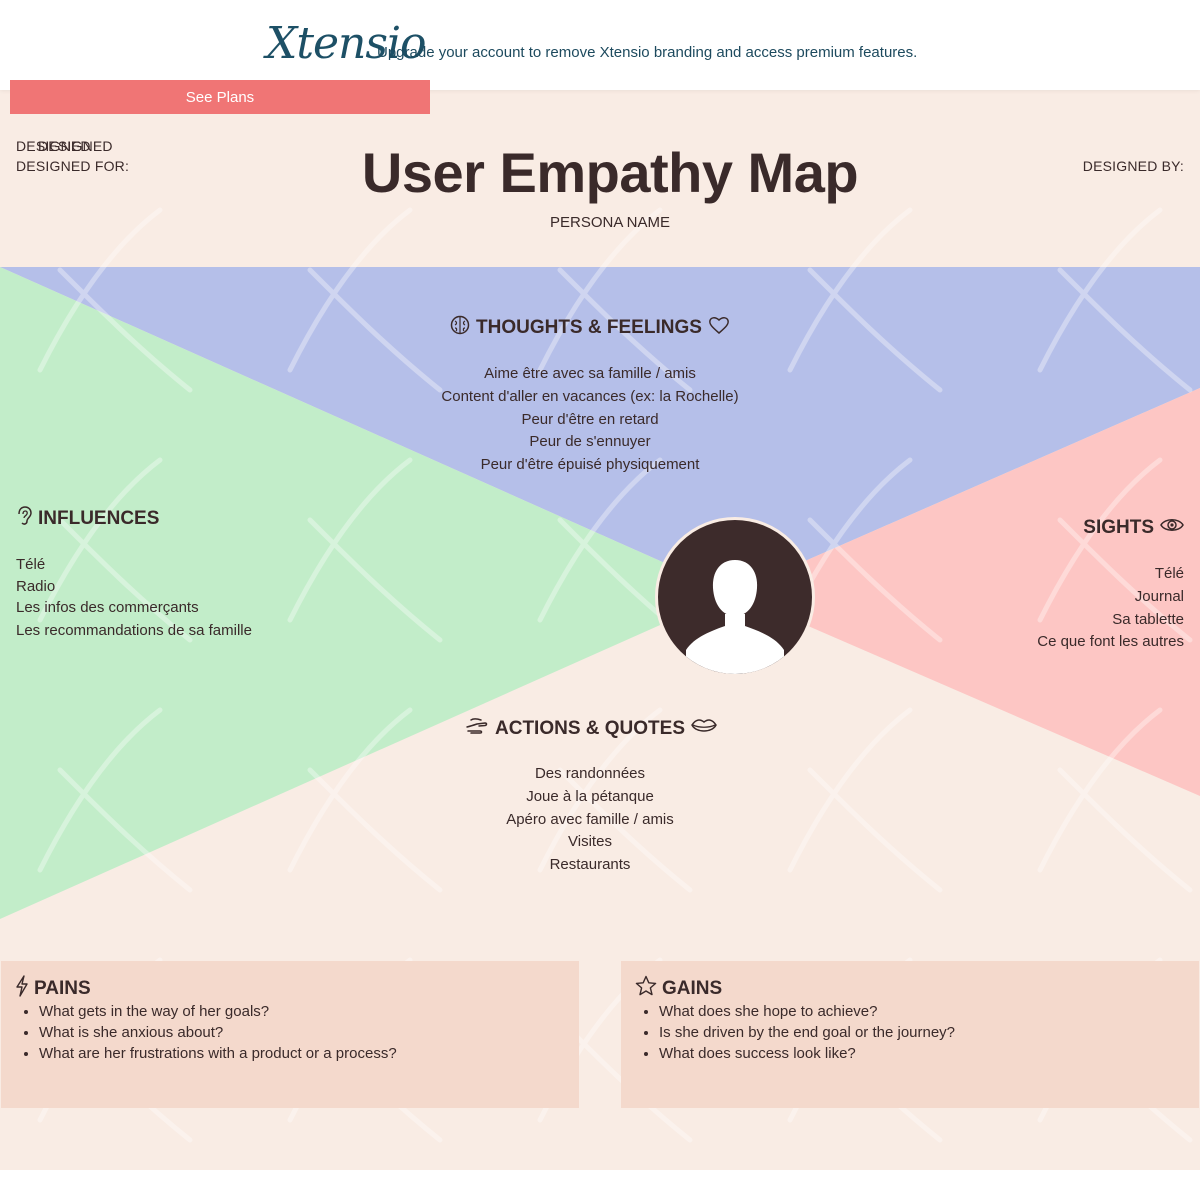  I want to click on list-item: Peur d'être en retard, so click(590, 420).